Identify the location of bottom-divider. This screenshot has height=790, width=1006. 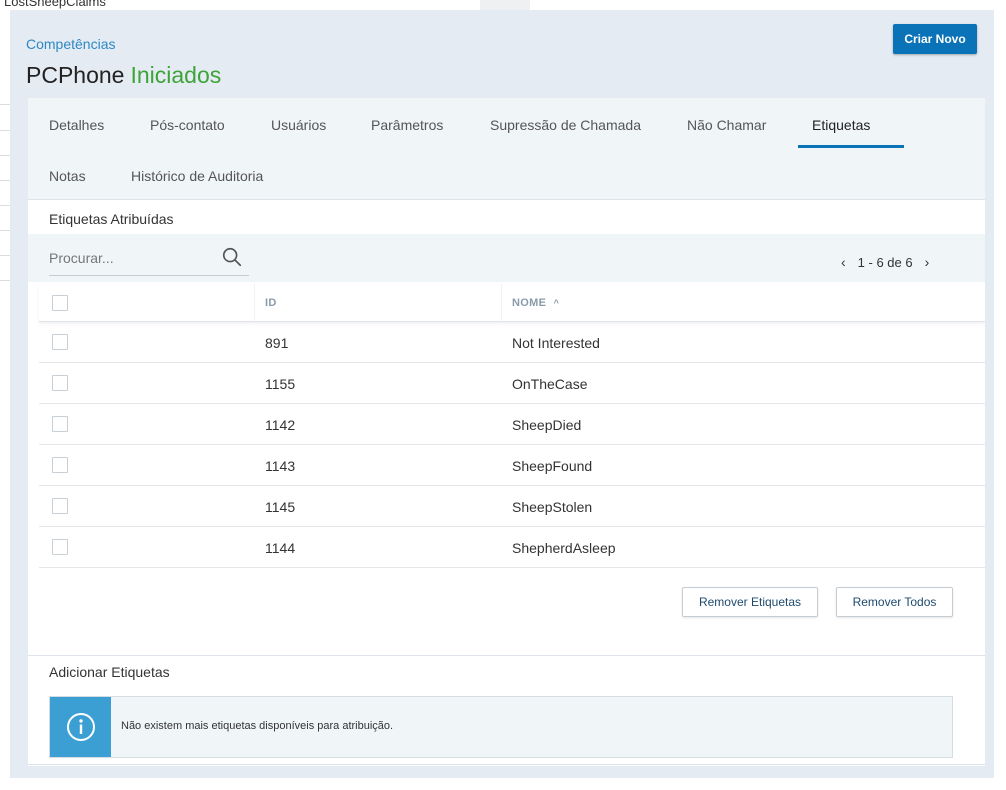
(506, 764).